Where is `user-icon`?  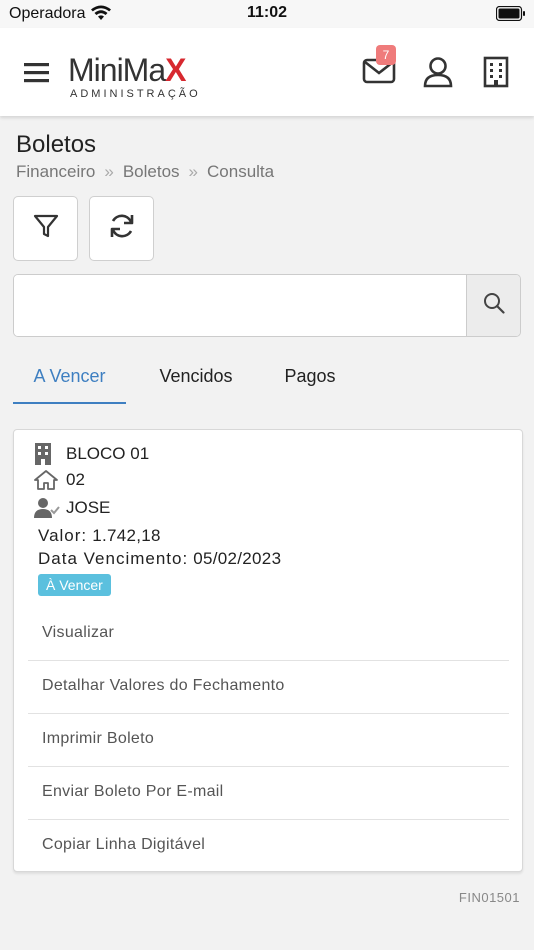 user-icon is located at coordinates (438, 74).